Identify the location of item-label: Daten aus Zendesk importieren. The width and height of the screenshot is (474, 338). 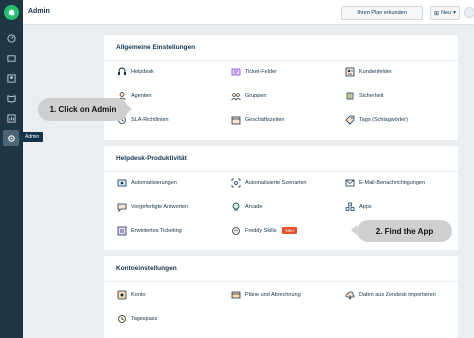
(397, 294).